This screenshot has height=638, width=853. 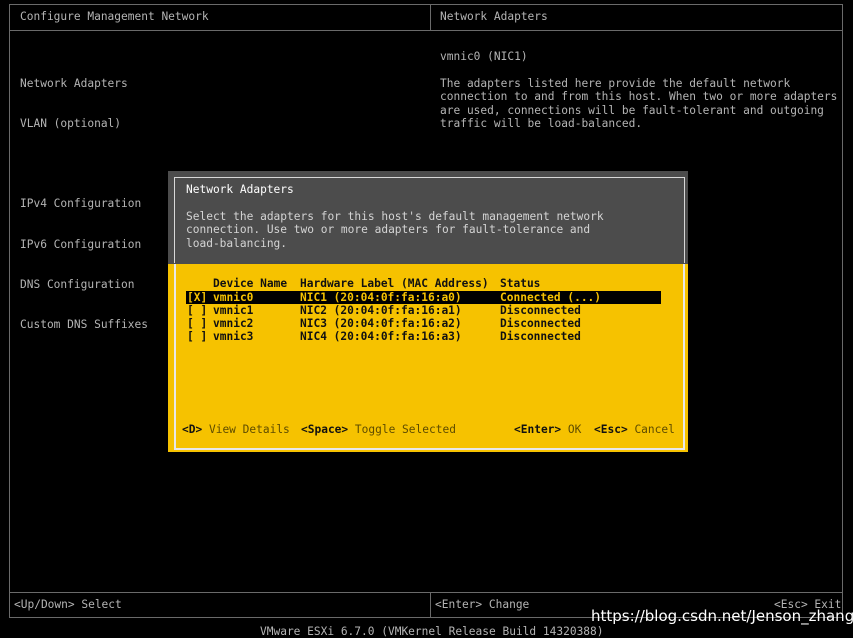 What do you see at coordinates (654, 429) in the screenshot?
I see `hotkey-label: Cancel` at bounding box center [654, 429].